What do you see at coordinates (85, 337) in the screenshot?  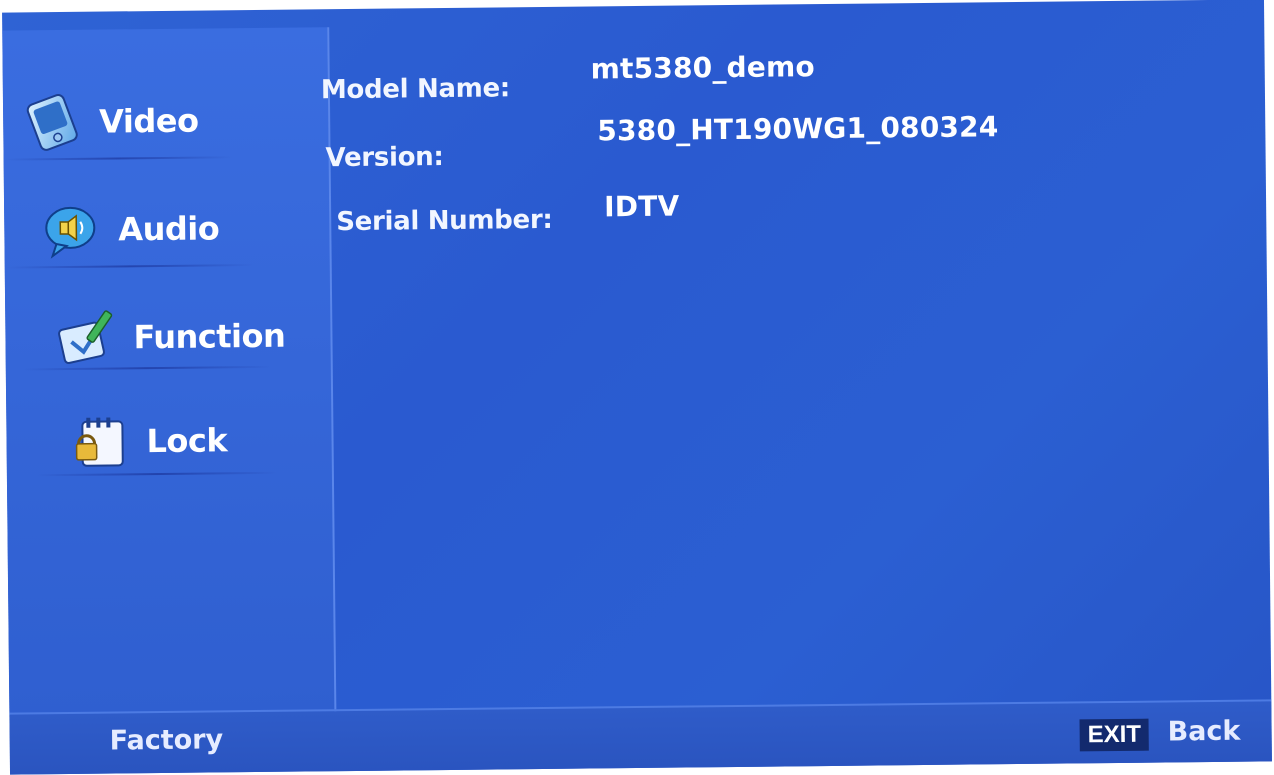 I see `function-pen-icon` at bounding box center [85, 337].